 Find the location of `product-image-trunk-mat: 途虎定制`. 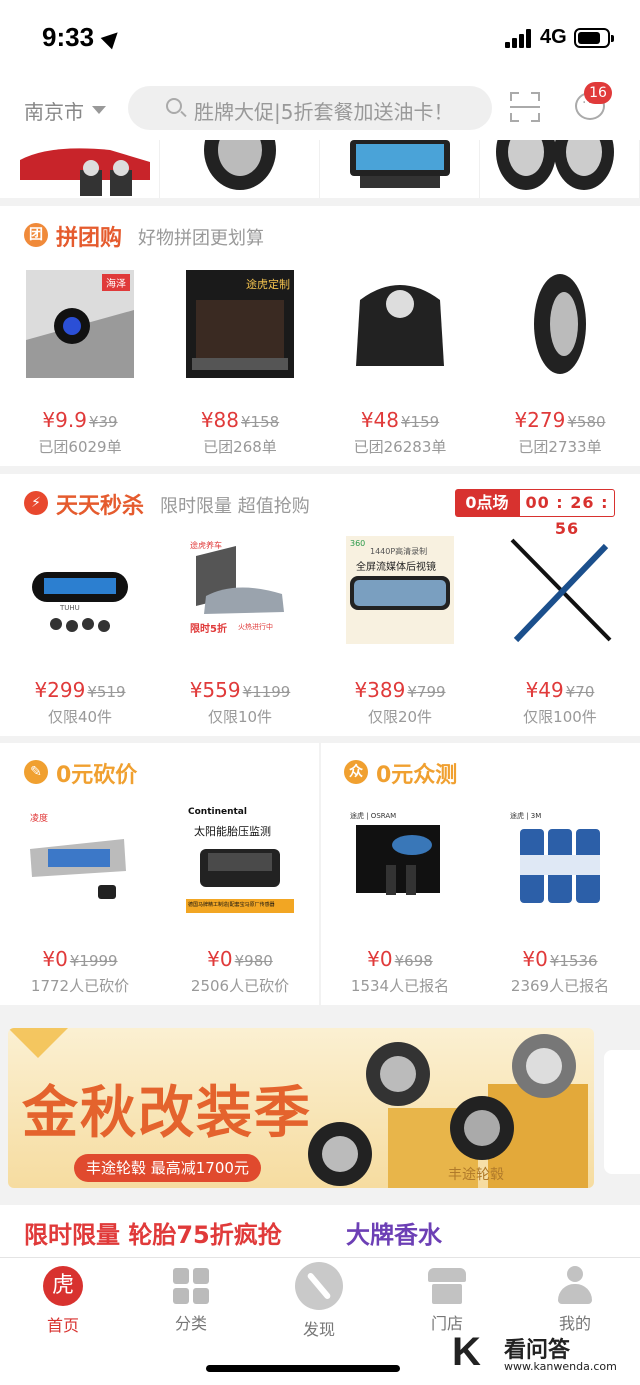

product-image-trunk-mat: 途虎定制 is located at coordinates (240, 324).